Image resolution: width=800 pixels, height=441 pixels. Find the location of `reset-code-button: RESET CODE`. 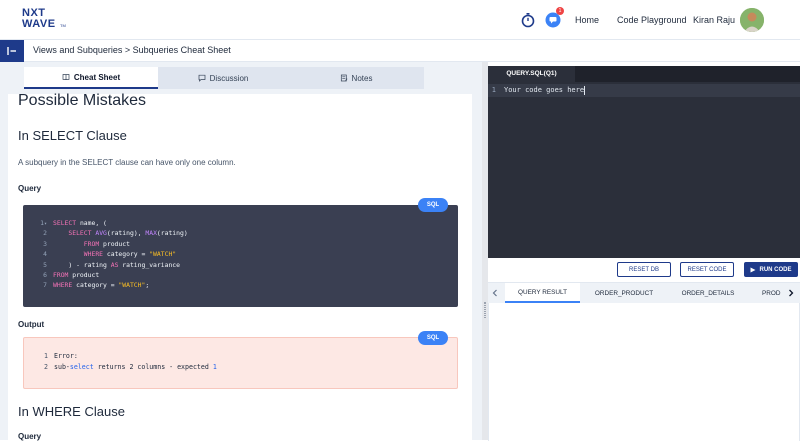

reset-code-button: RESET CODE is located at coordinates (707, 269).